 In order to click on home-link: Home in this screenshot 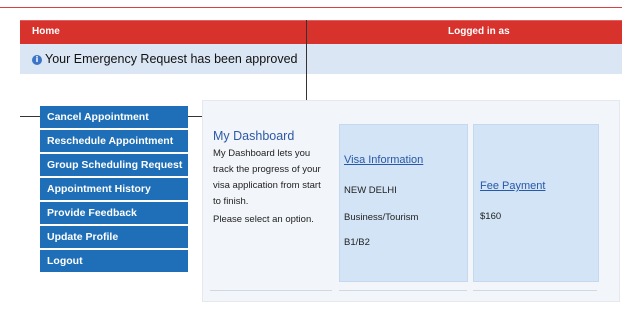, I will do `click(46, 31)`.